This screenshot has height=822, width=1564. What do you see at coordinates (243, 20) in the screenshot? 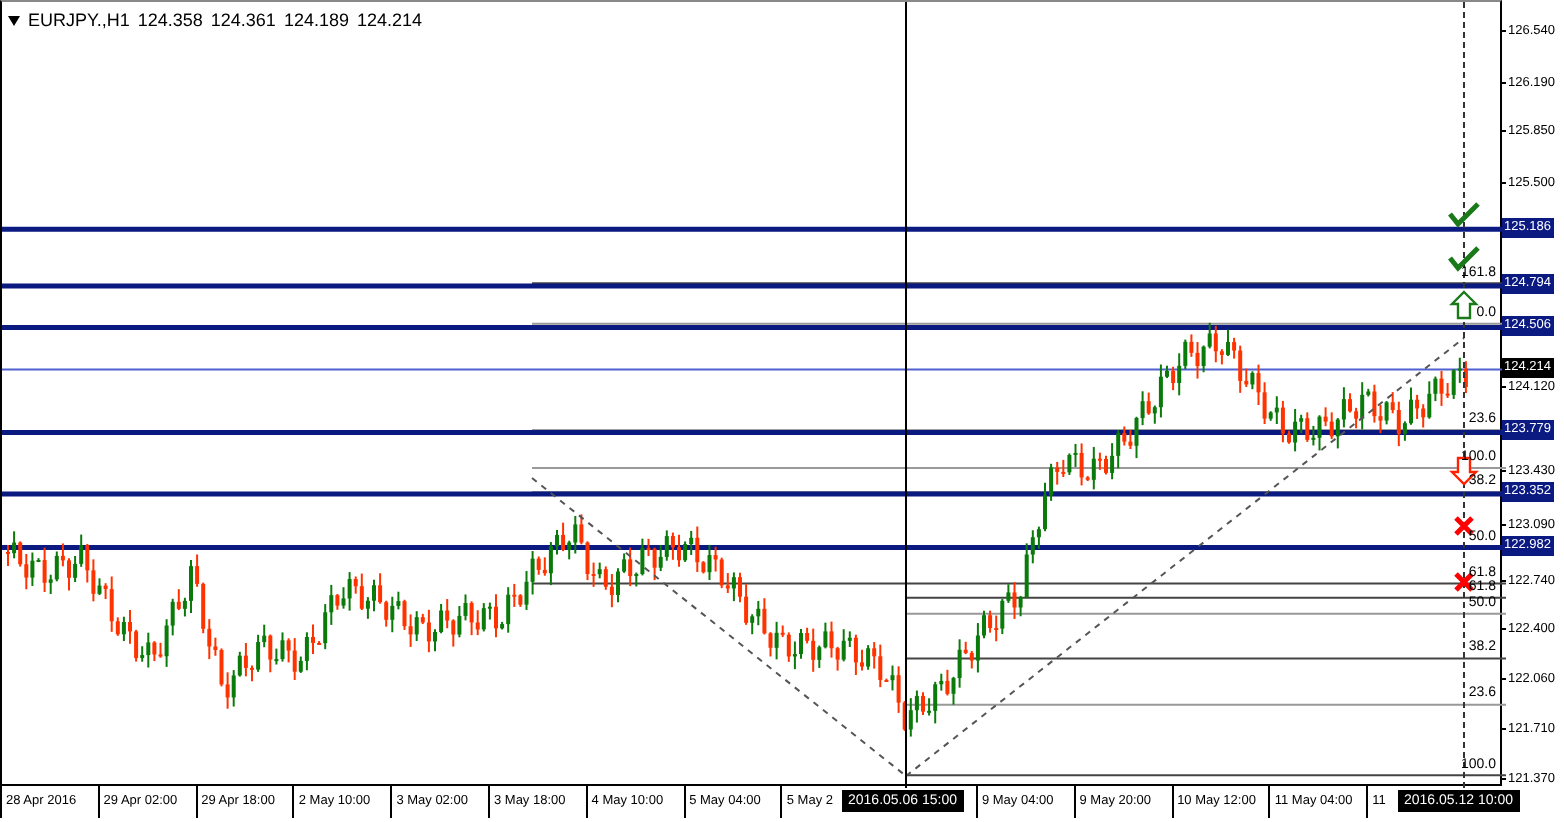
I see `price-value: 124.361` at bounding box center [243, 20].